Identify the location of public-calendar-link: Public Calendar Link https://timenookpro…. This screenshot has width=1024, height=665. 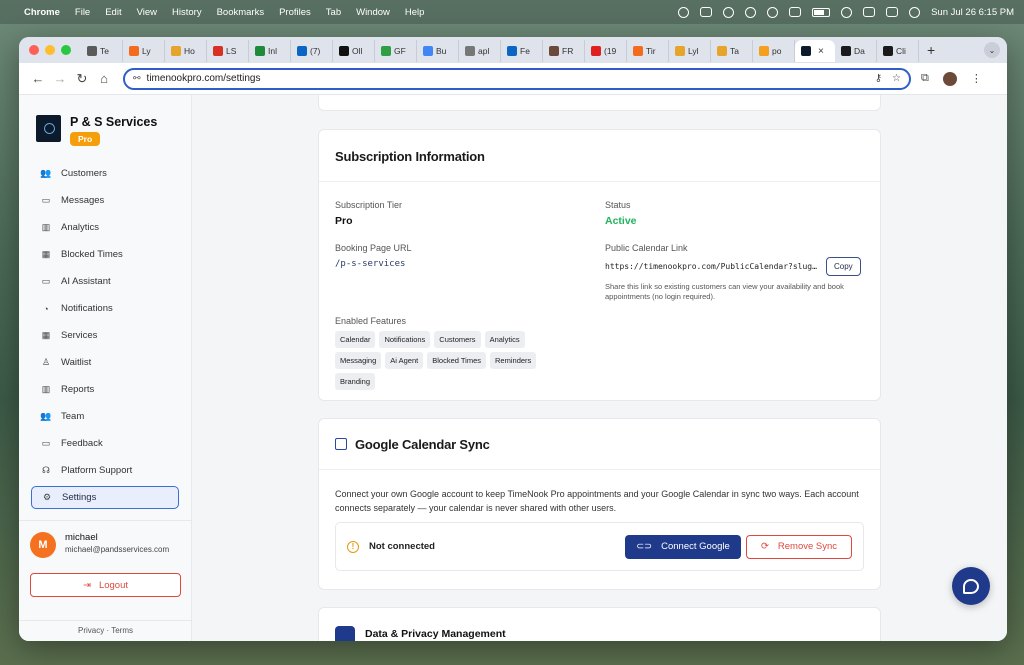
(735, 272).